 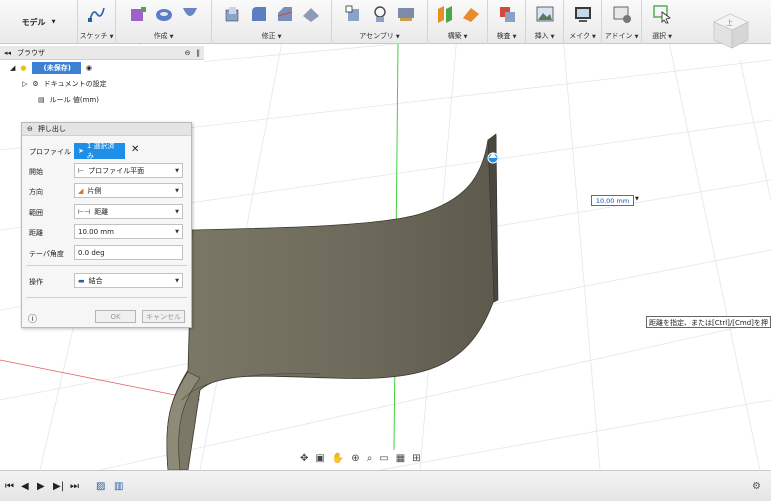 What do you see at coordinates (36, 213) in the screenshot?
I see `extent-label: 範囲` at bounding box center [36, 213].